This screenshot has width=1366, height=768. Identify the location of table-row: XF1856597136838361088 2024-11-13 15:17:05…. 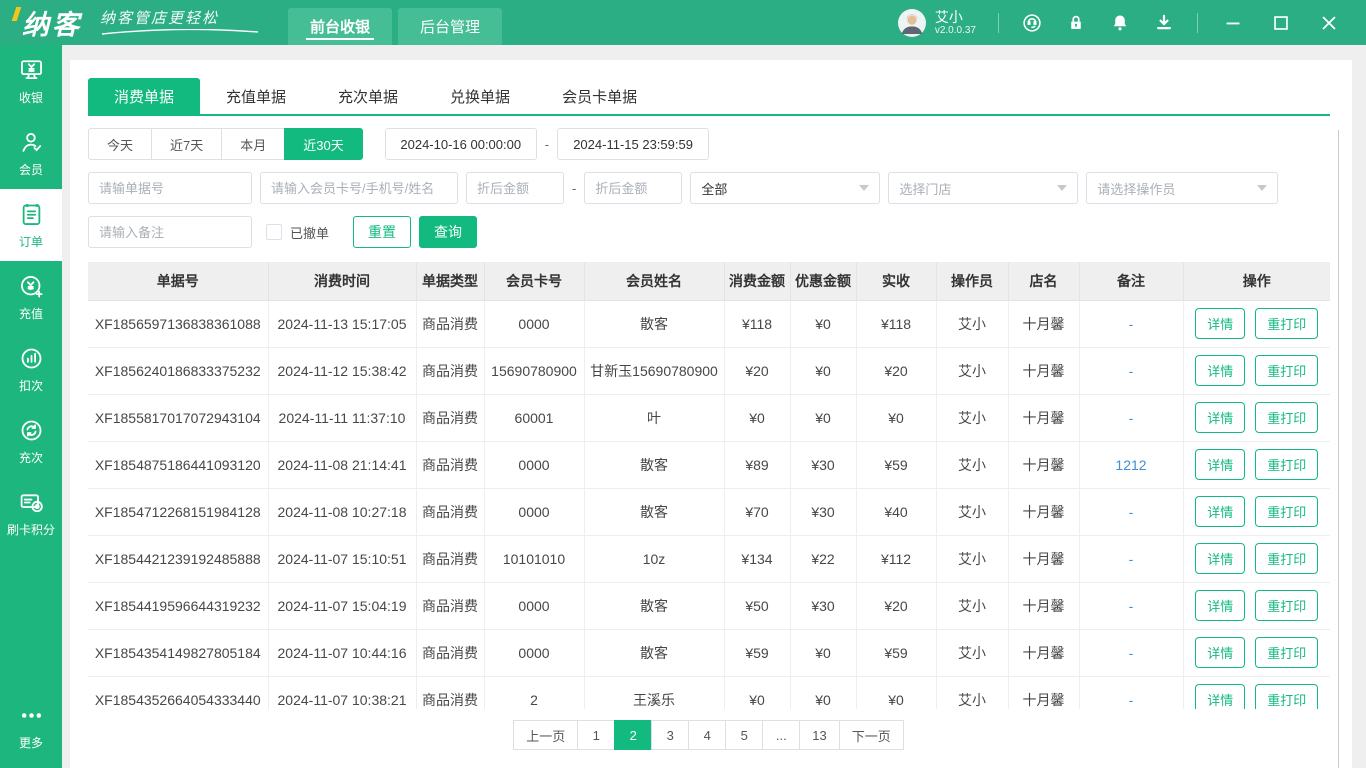
(709, 323).